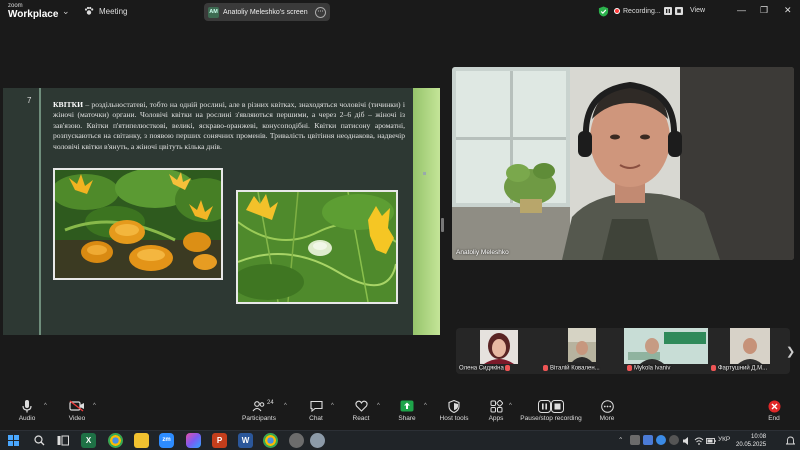 Image resolution: width=800 pixels, height=450 pixels. What do you see at coordinates (667, 11) in the screenshot?
I see `pause-recording-icon` at bounding box center [667, 11].